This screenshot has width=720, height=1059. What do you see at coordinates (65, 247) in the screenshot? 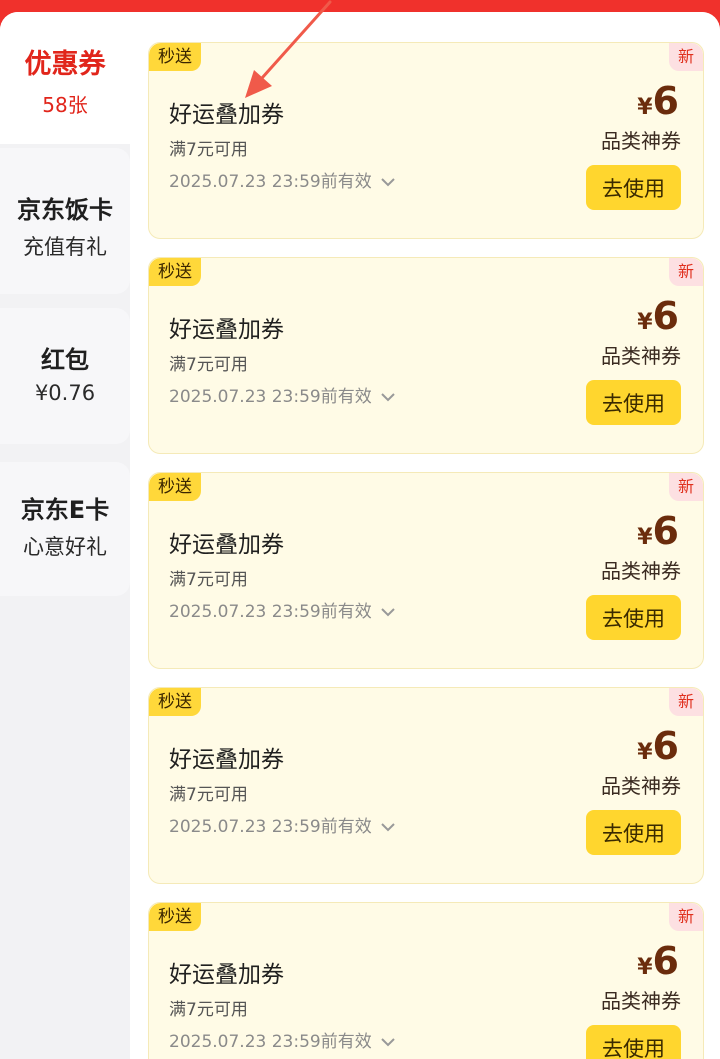
I see `tab-jd-meal-card-sub: 充值有礼` at bounding box center [65, 247].